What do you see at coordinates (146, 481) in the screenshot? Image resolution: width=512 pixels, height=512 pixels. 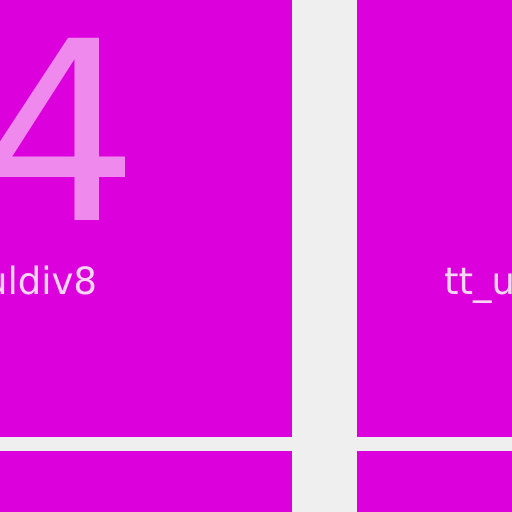 I see `tile-bottom-left` at bounding box center [146, 481].